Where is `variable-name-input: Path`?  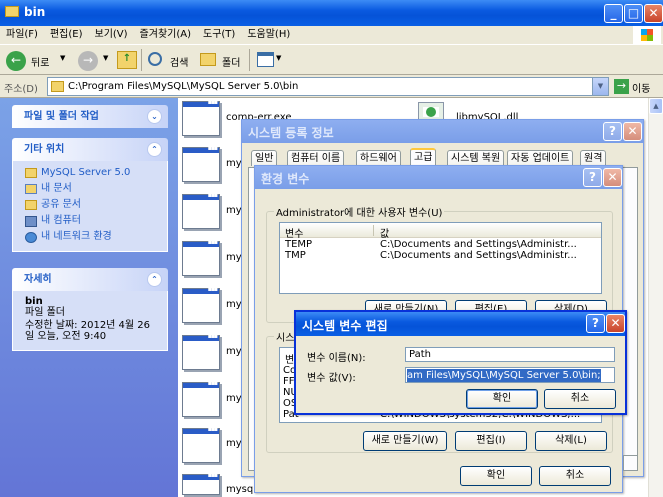 variable-name-input: Path is located at coordinates (510, 354).